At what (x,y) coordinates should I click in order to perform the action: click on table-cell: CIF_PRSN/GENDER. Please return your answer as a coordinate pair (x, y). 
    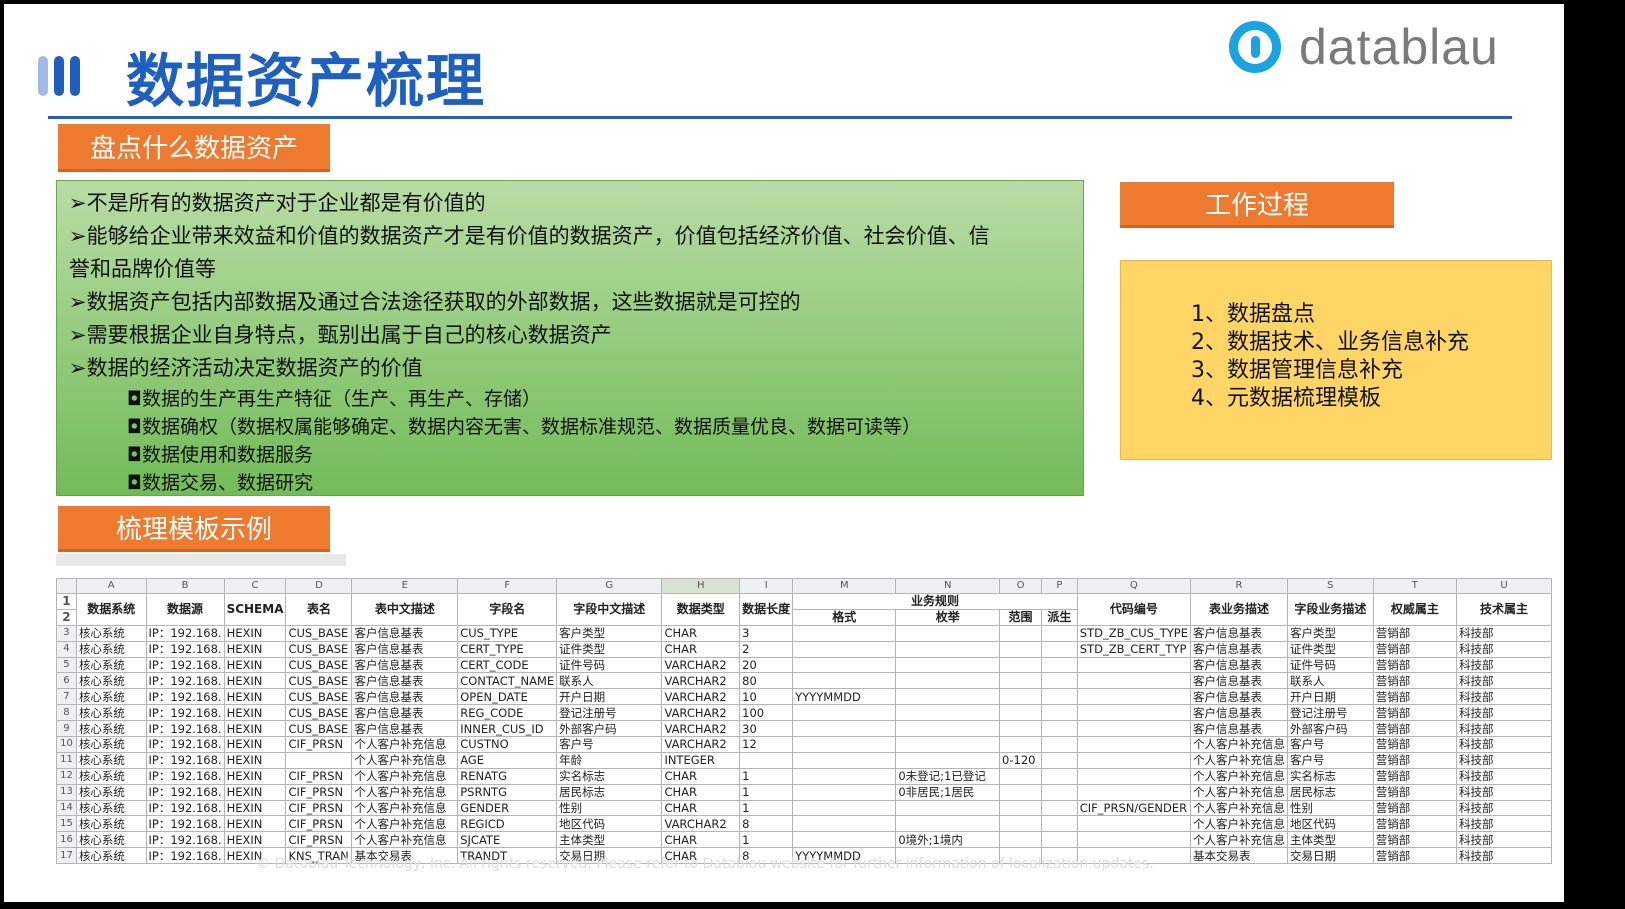
    Looking at the image, I should click on (1133, 808).